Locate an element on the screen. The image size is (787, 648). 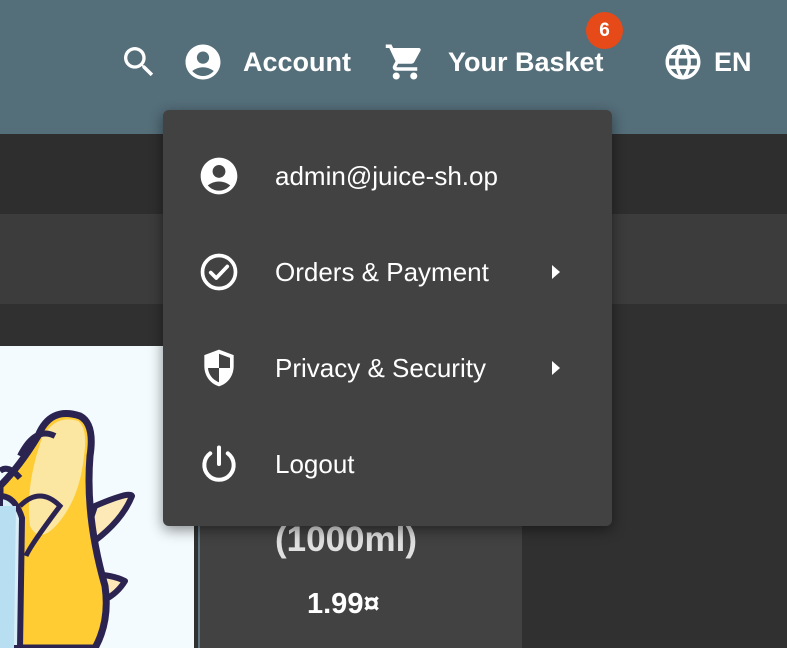
basket-button: Your Basket is located at coordinates (494, 62).